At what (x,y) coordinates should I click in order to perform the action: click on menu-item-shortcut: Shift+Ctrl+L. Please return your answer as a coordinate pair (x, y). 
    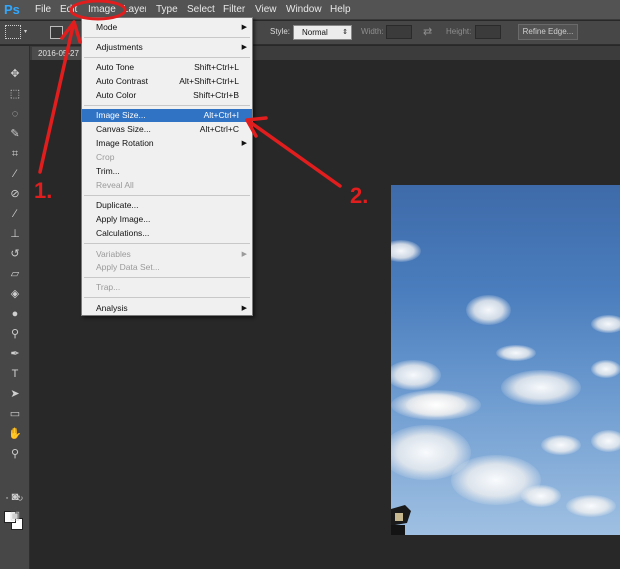
    Looking at the image, I should click on (216, 67).